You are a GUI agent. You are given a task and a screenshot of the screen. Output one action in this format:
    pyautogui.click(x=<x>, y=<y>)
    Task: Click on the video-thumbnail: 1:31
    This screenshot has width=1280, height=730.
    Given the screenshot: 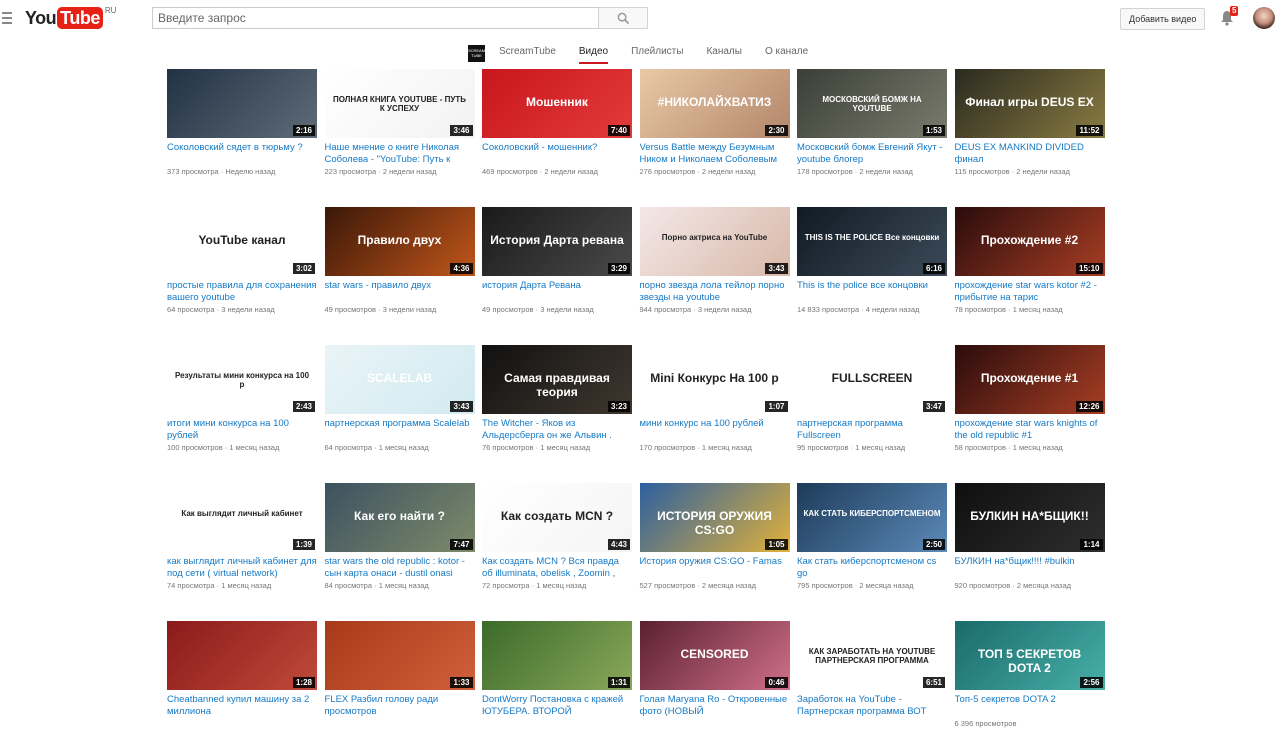 What is the action you would take?
    pyautogui.click(x=557, y=655)
    